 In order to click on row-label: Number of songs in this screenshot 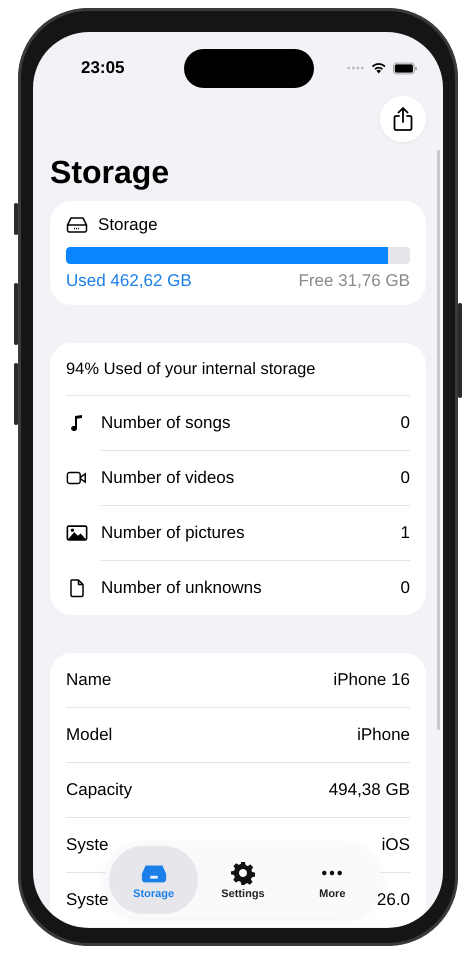, I will do `click(165, 423)`.